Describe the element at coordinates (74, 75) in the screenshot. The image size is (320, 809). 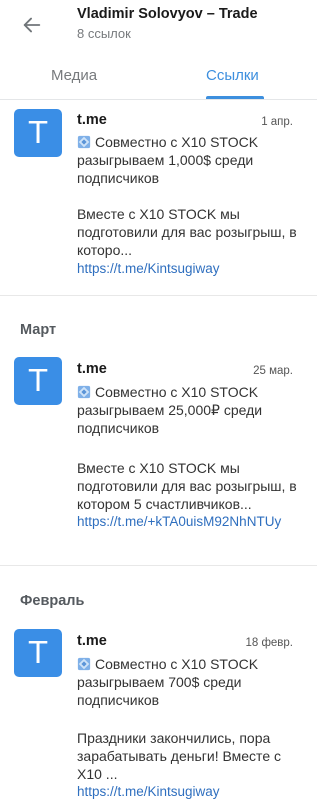
I see `tab-media: Медиа` at that location.